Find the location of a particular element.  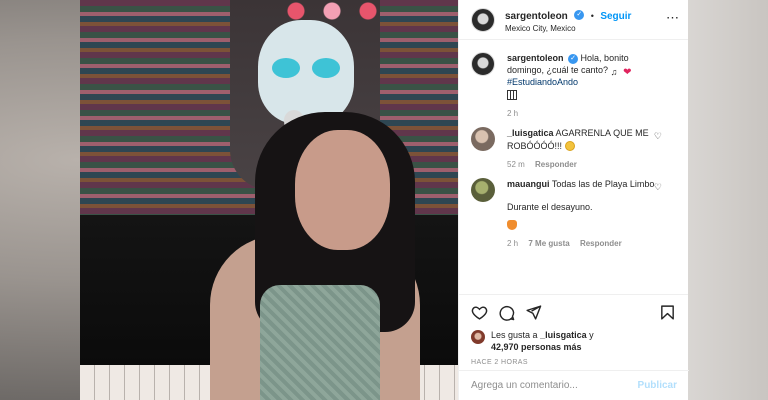

person-face is located at coordinates (342, 190).